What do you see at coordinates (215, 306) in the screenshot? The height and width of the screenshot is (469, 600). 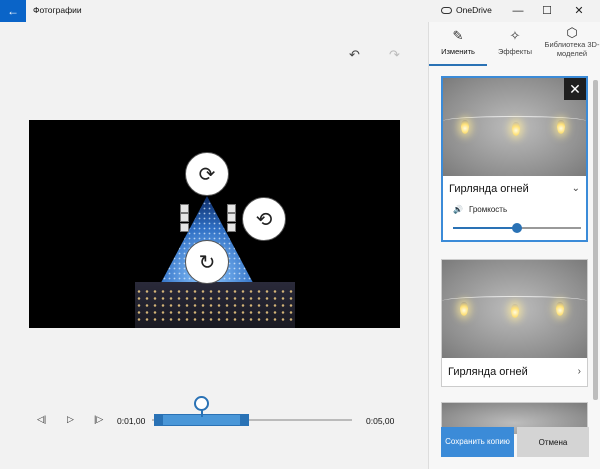 I see `building-lights` at bounding box center [215, 306].